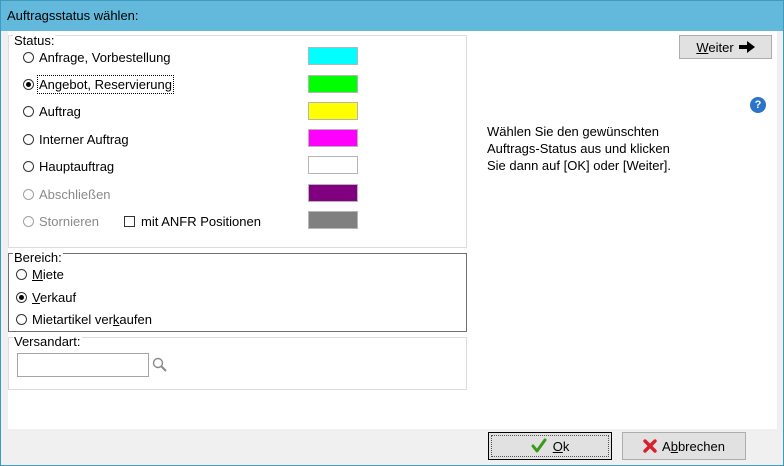 This screenshot has width=784, height=466. Describe the element at coordinates (333, 165) in the screenshot. I see `color-swatch-hauptauftrag` at that location.